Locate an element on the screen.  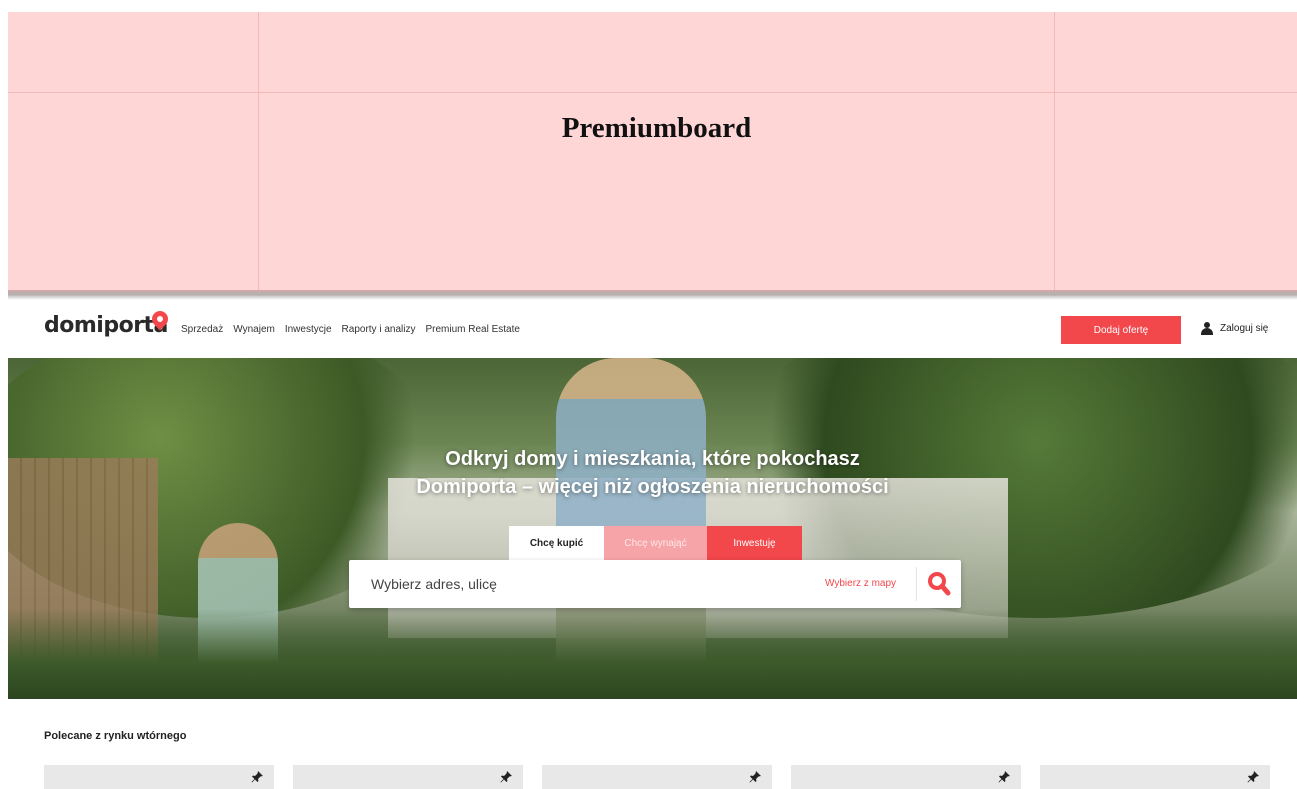
search-divider is located at coordinates (916, 584).